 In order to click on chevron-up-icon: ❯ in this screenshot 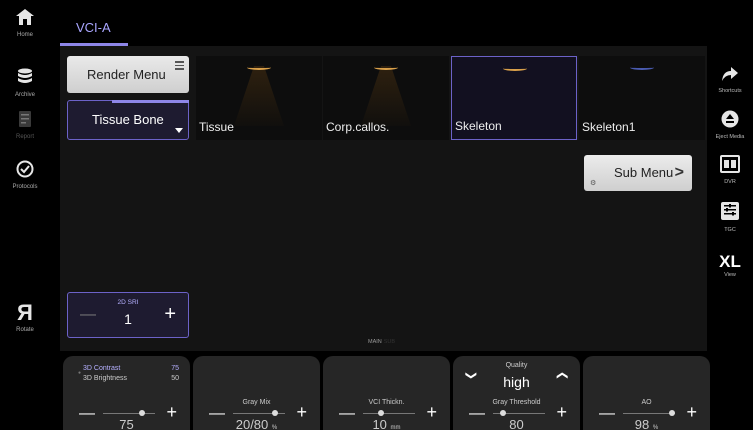, I will do `click(561, 375)`.